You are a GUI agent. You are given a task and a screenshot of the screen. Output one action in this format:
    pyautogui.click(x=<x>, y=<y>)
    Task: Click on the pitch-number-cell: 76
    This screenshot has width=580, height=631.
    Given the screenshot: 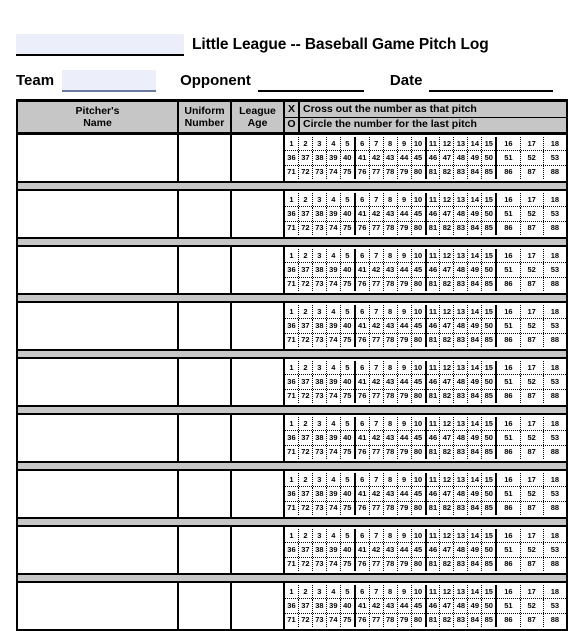 What is the action you would take?
    pyautogui.click(x=363, y=396)
    